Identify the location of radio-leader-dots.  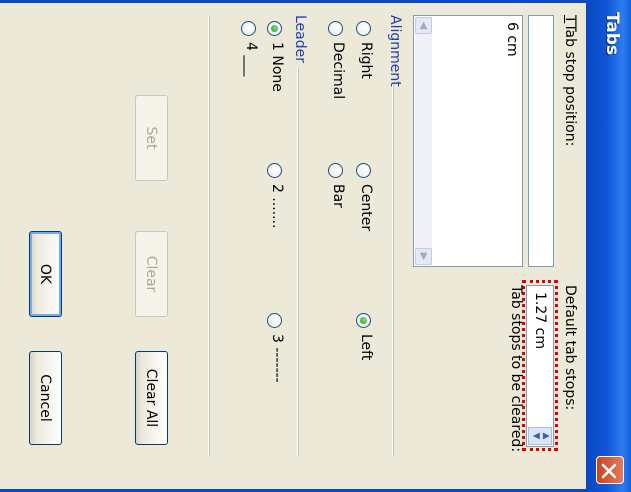
(274, 170).